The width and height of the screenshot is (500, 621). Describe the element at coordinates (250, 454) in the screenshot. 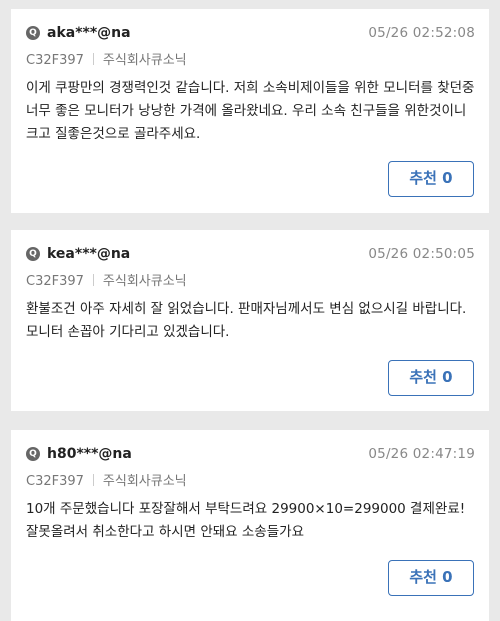

I see `review-header: Q h80***@na 05/26 02:47:19` at that location.